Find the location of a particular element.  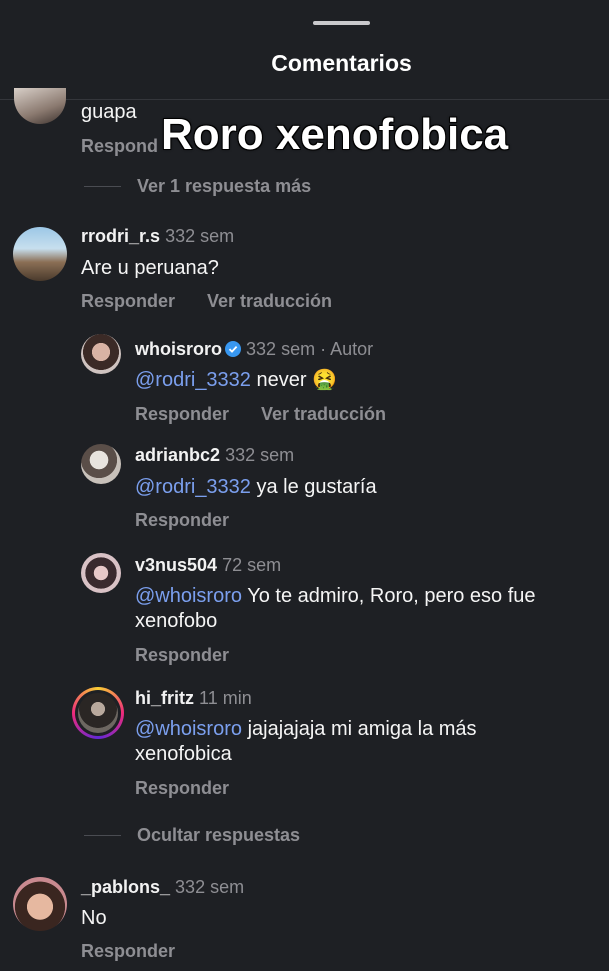

comment-meta: rrodri_r.s 332 sem is located at coordinates (157, 236).